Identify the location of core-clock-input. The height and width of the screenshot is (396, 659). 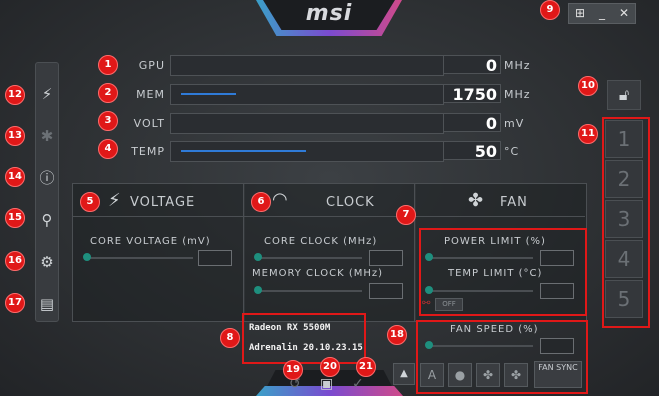
(386, 258).